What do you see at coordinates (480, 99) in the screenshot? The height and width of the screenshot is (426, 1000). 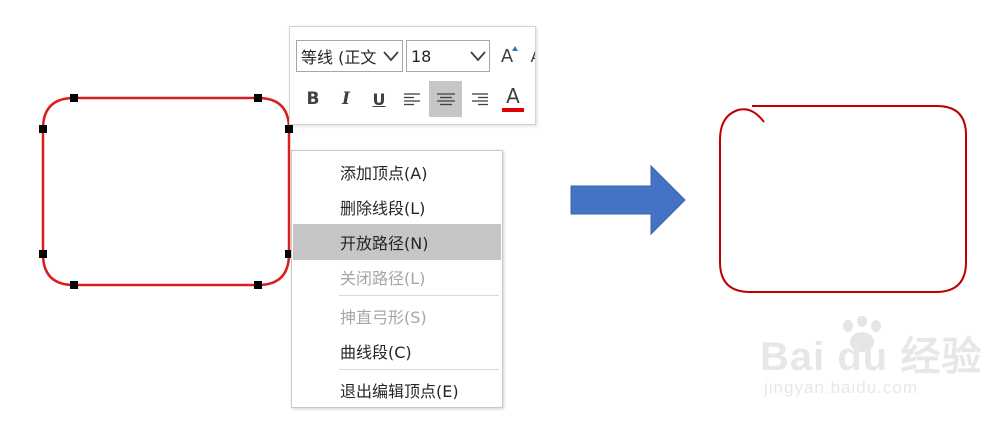 I see `align-right-icon` at bounding box center [480, 99].